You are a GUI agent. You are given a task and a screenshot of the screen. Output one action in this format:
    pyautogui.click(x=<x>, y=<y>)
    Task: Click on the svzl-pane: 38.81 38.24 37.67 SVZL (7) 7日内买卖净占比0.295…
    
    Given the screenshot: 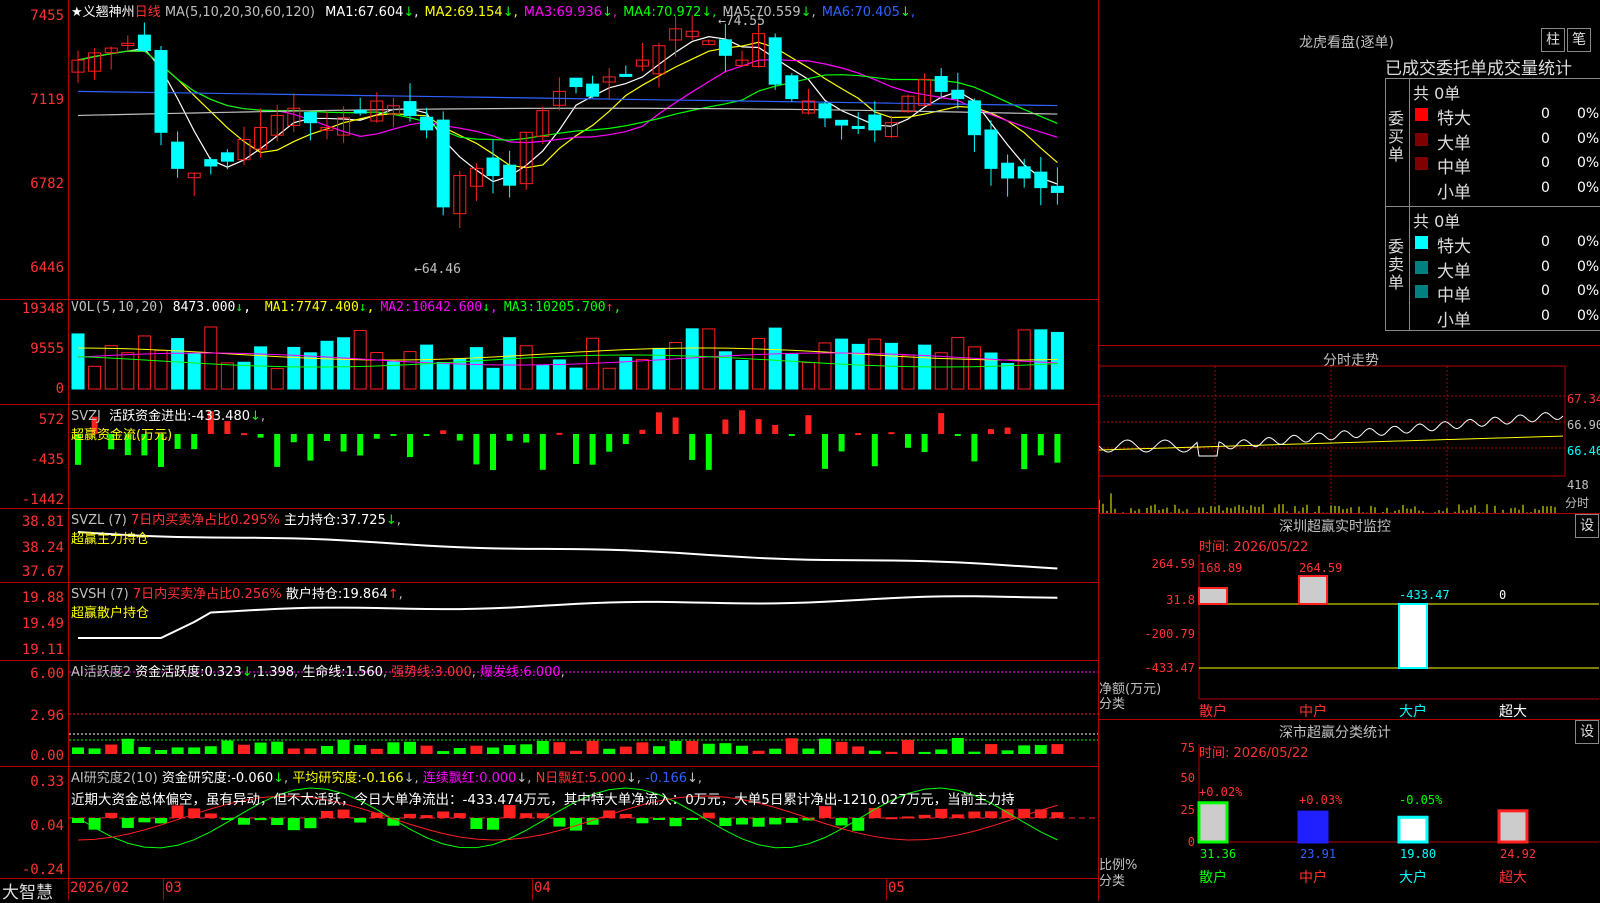 What is the action you would take?
    pyautogui.click(x=549, y=545)
    